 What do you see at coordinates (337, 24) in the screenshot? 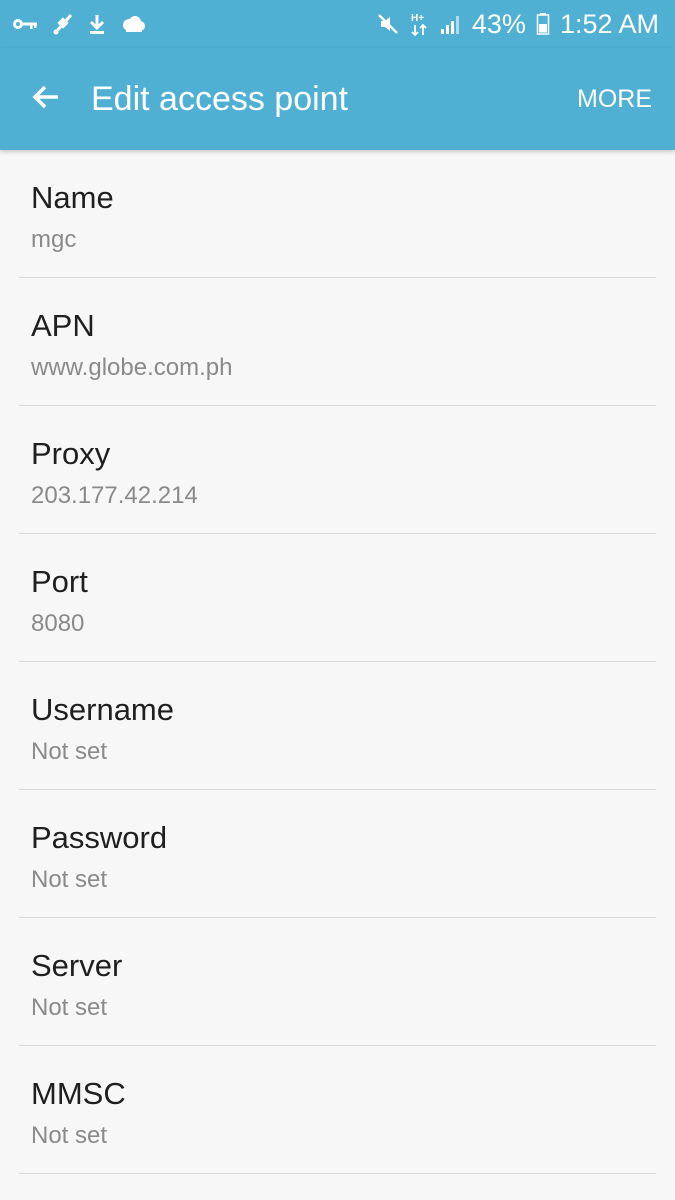
I see `status-bar: H+ 43% 1:52 AM` at bounding box center [337, 24].